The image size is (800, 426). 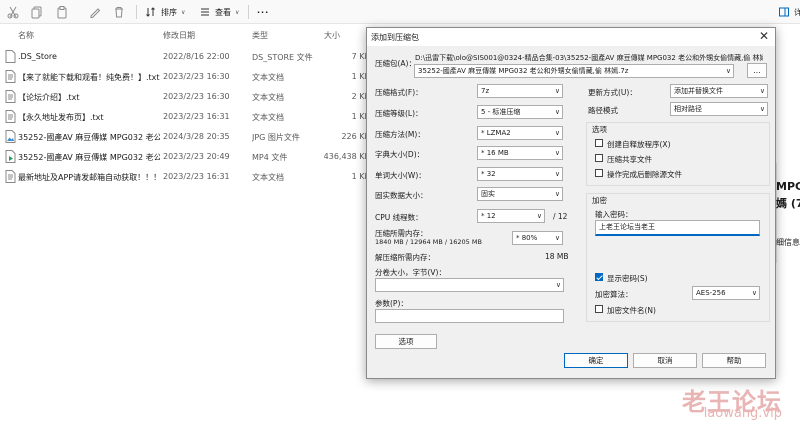 I want to click on view-label: 查看, so click(x=223, y=12).